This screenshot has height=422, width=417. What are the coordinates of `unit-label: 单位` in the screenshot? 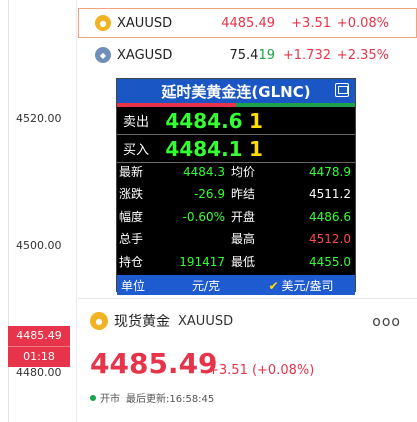 It's located at (133, 285).